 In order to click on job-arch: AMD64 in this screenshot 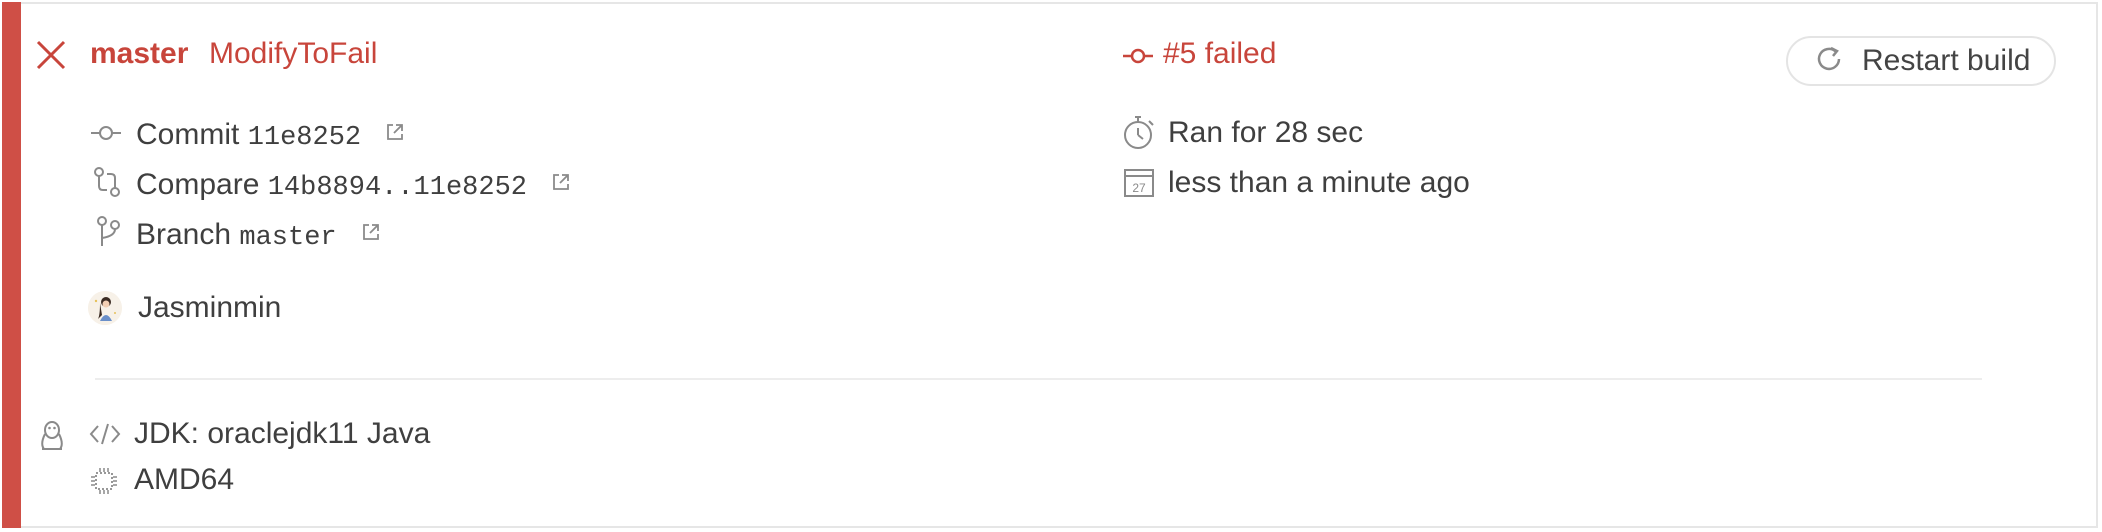, I will do `click(184, 479)`.